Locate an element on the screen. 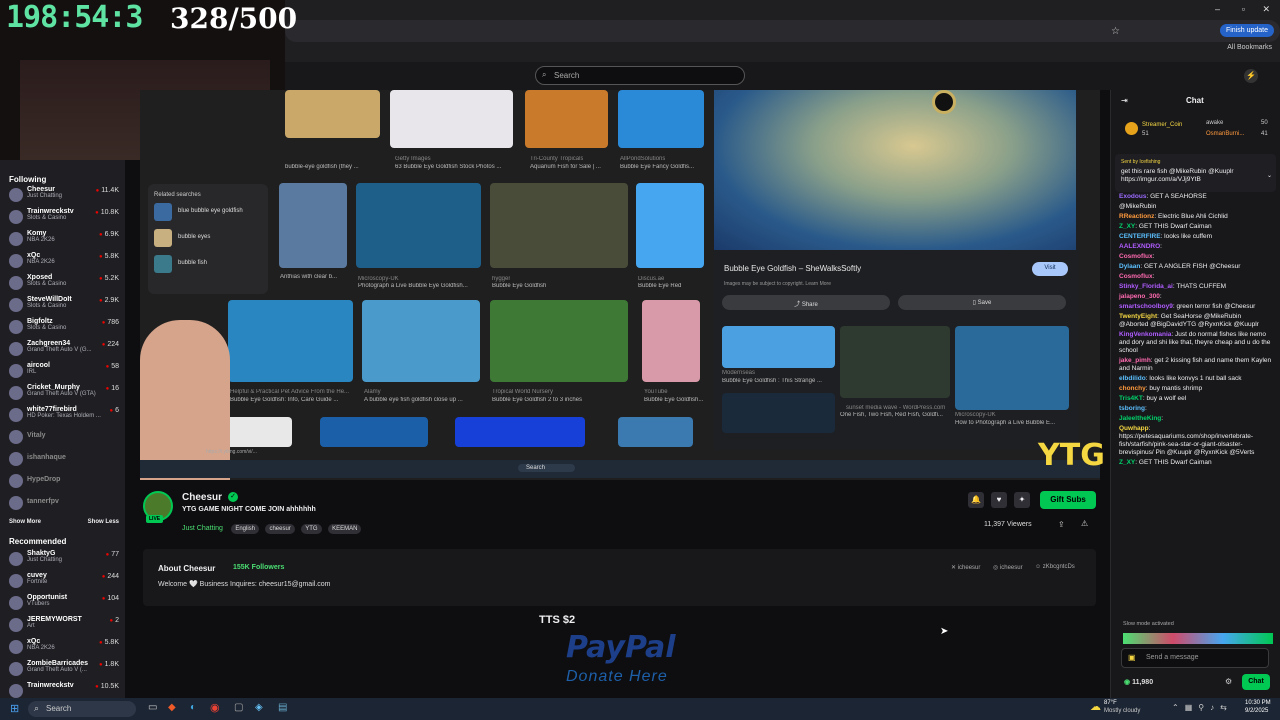 This screenshot has height=720, width=1280. related-item: bubble fish is located at coordinates (192, 263).